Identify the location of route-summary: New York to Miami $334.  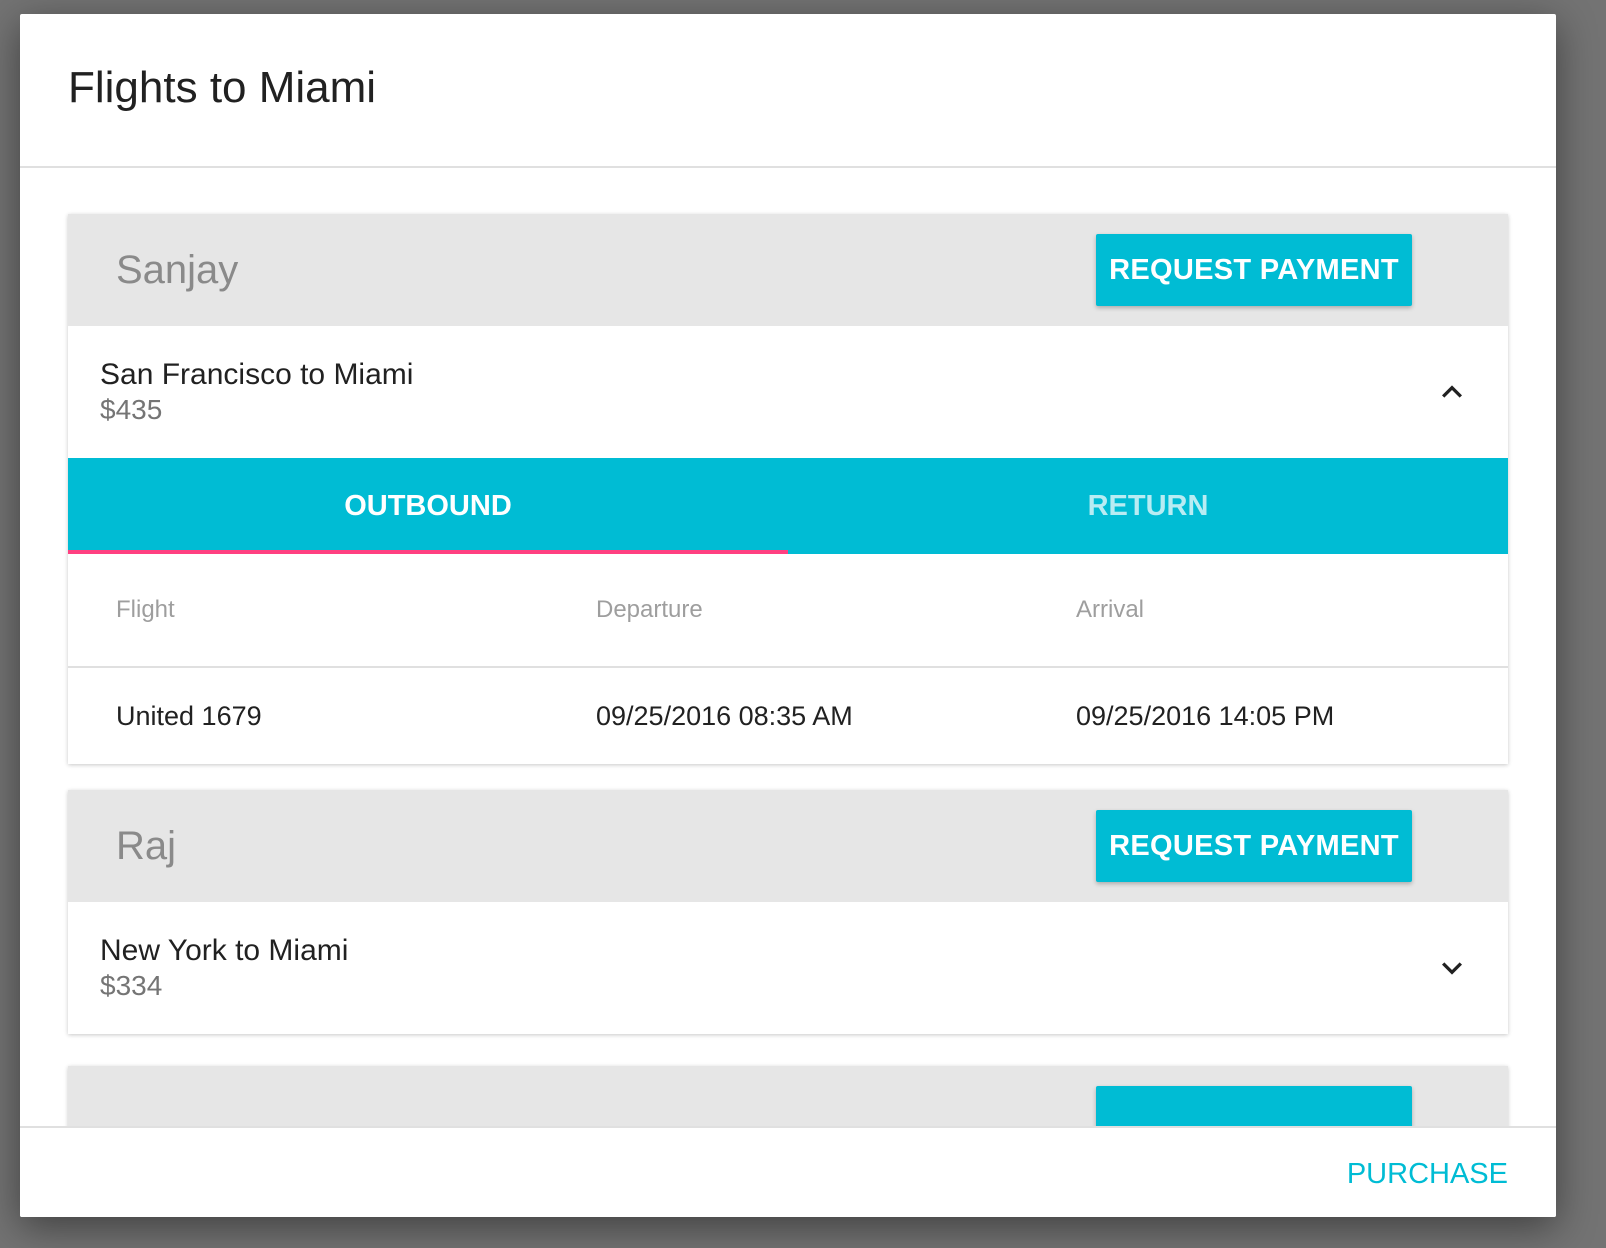
(788, 968).